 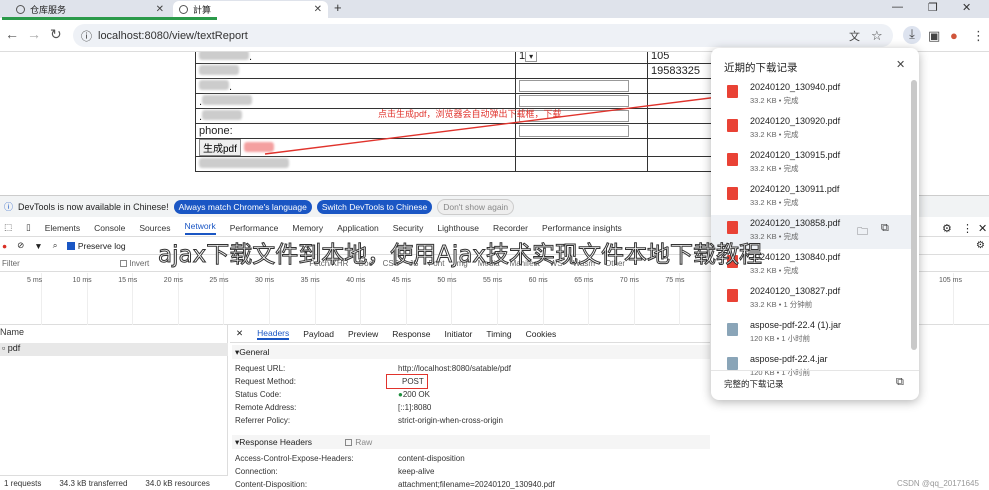 What do you see at coordinates (795, 257) in the screenshot?
I see `download-filename: 20240120_130840.pdf` at bounding box center [795, 257].